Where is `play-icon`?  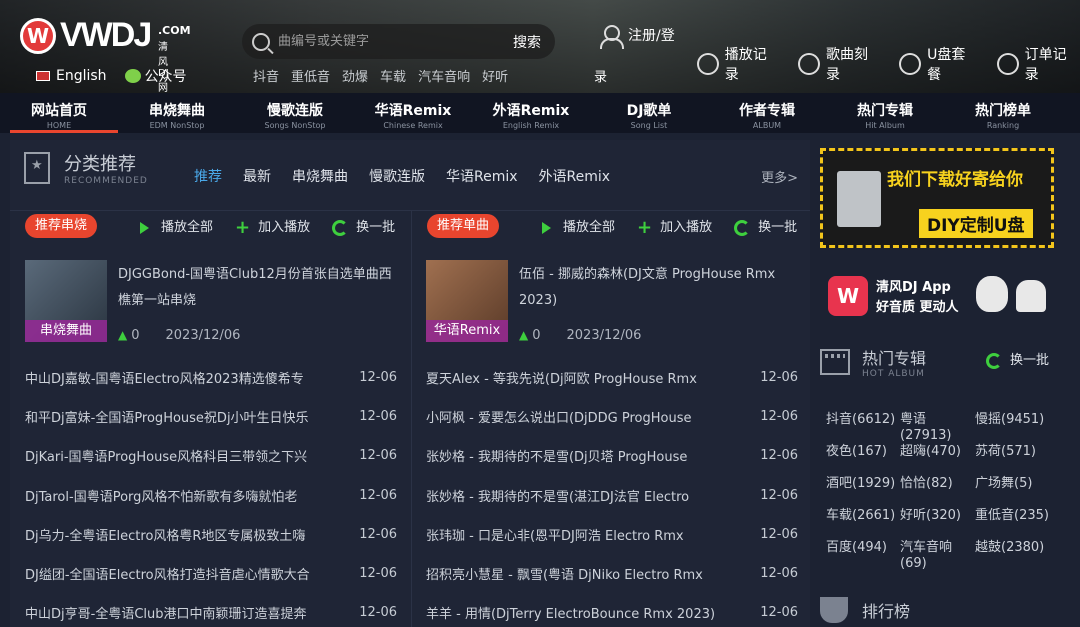
play-icon is located at coordinates (546, 227).